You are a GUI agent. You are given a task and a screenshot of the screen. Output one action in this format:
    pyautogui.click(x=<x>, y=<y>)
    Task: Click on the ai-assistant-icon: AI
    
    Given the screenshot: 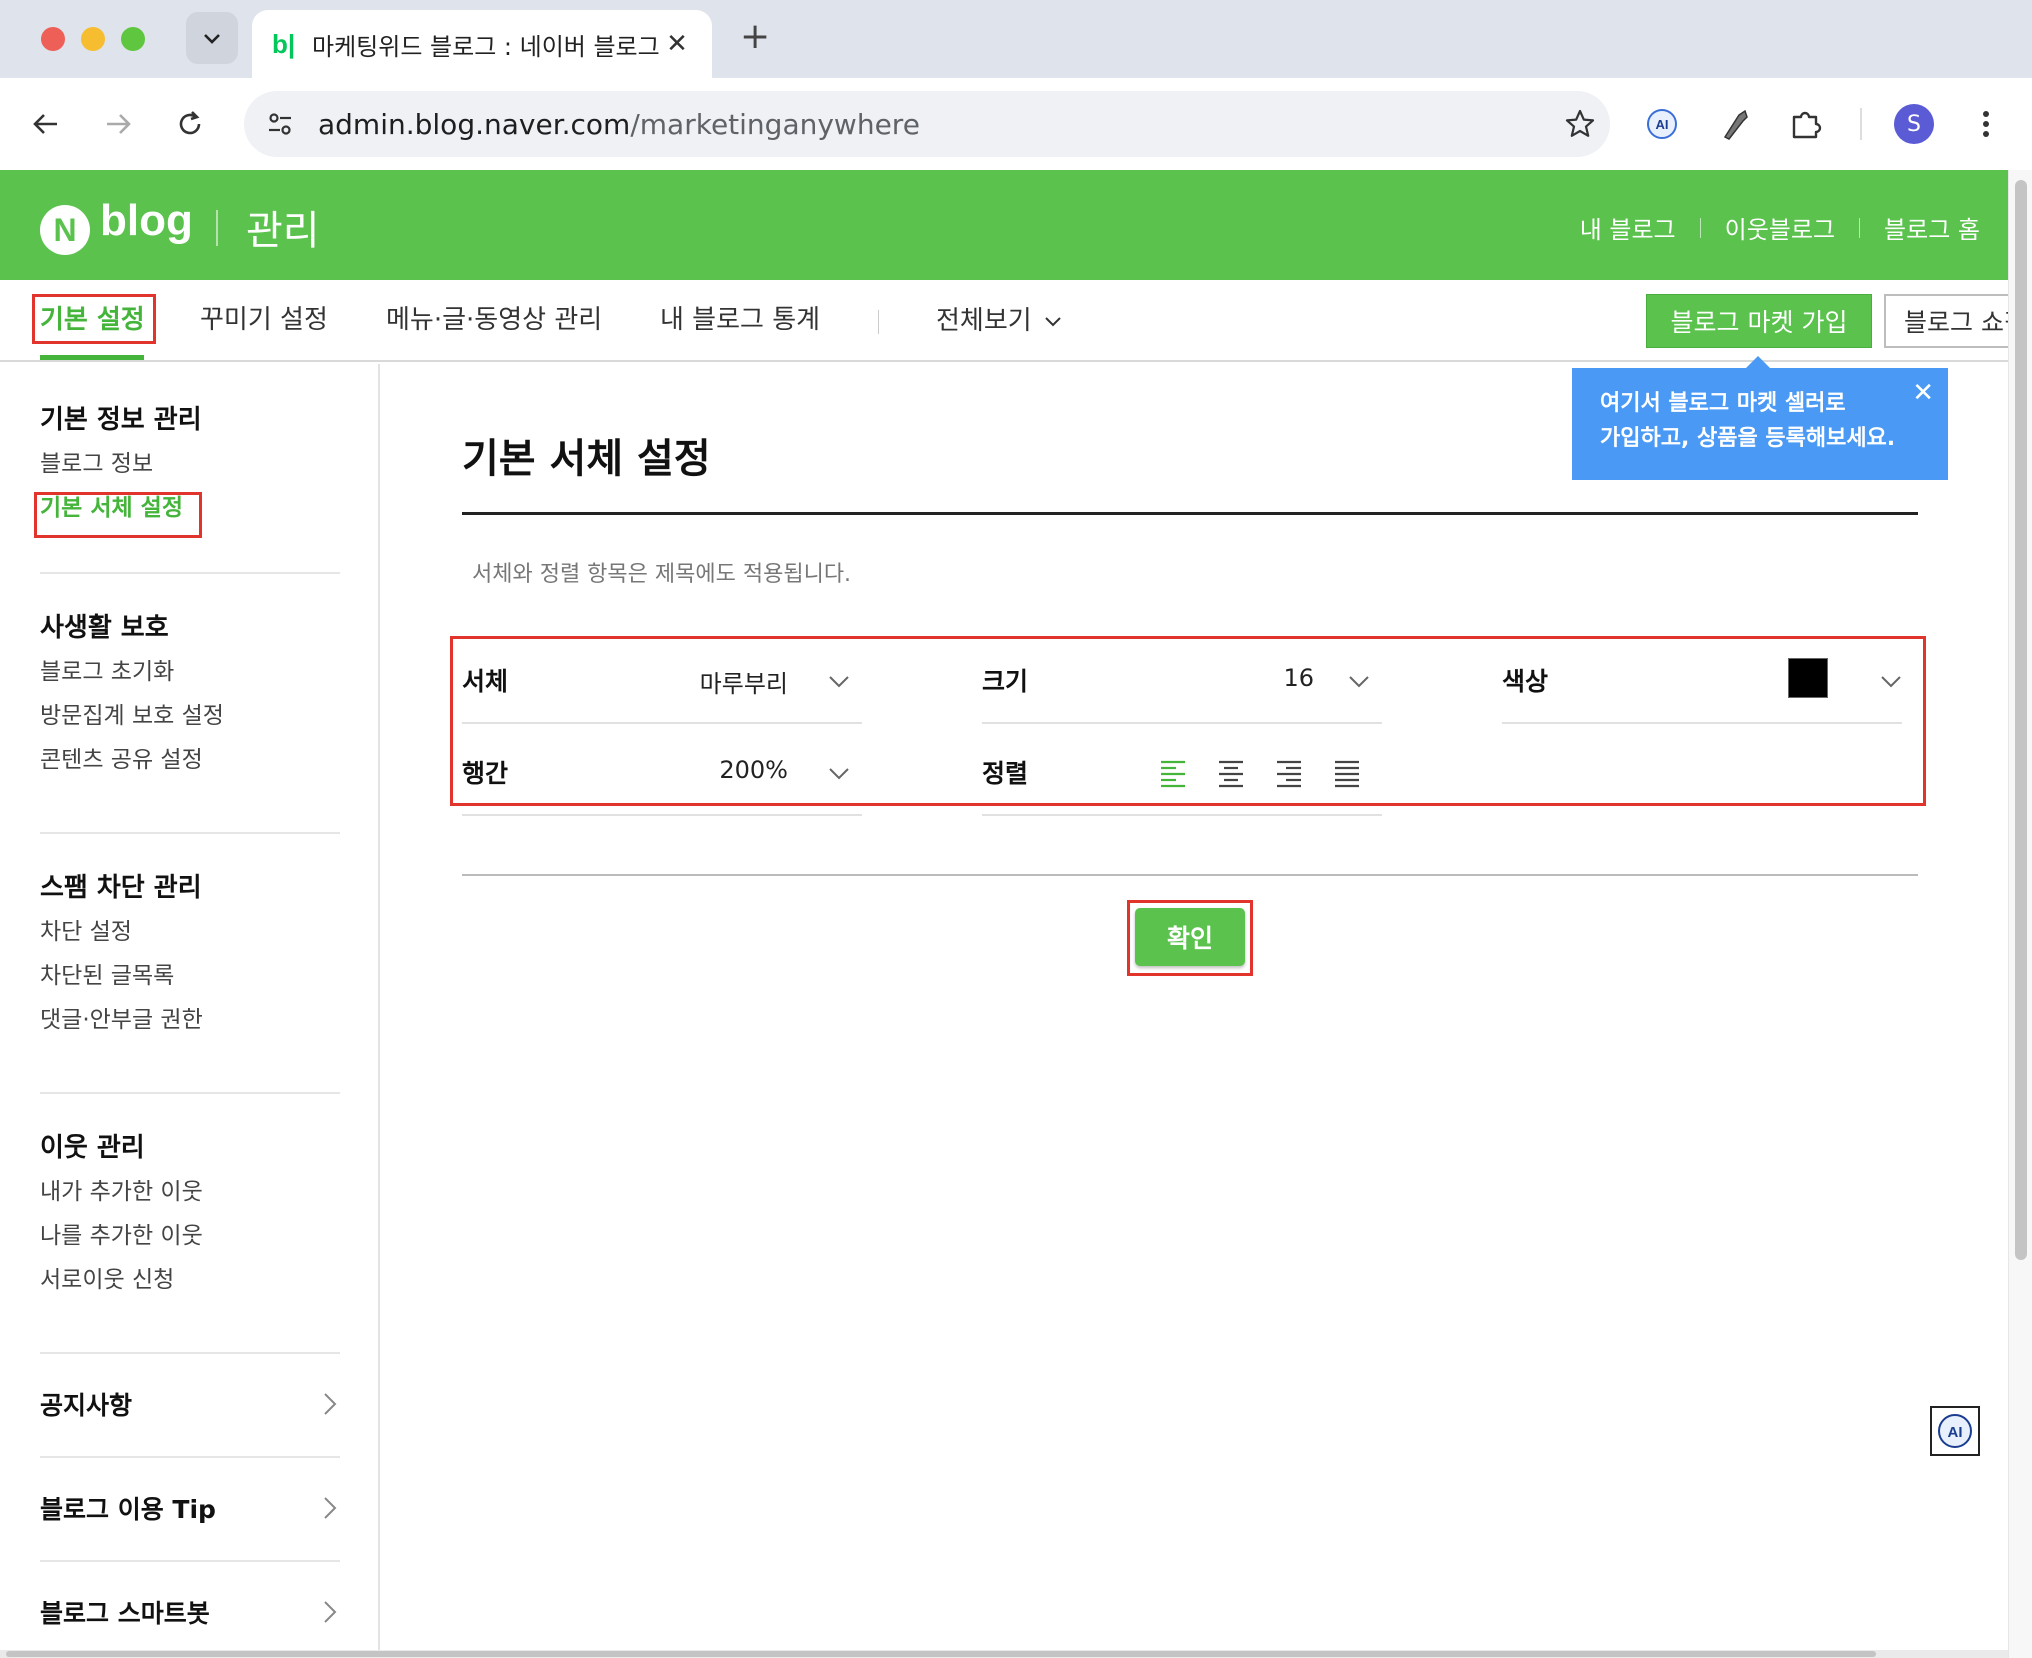 What is the action you would take?
    pyautogui.click(x=1955, y=1431)
    